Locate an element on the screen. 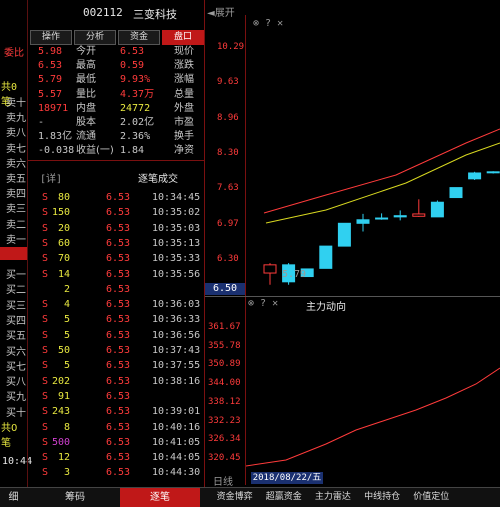 The width and height of the screenshot is (500, 507). ticks-detail-link: [详] is located at coordinates (51, 177).